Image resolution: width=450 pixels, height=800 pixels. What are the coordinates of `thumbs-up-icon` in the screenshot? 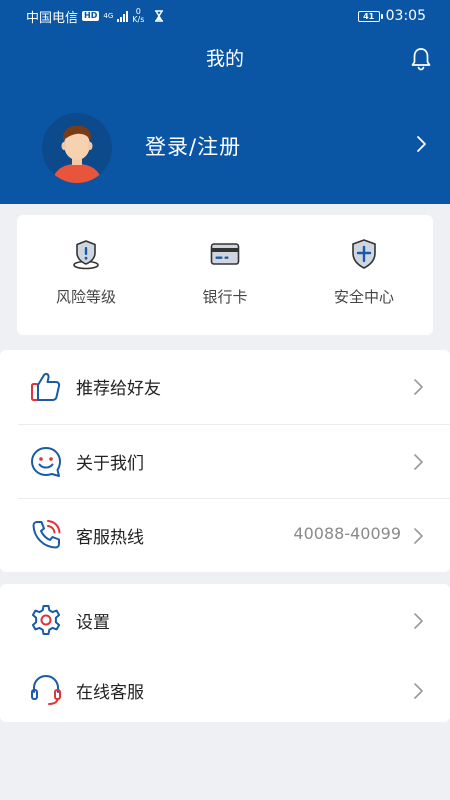 It's located at (46, 386).